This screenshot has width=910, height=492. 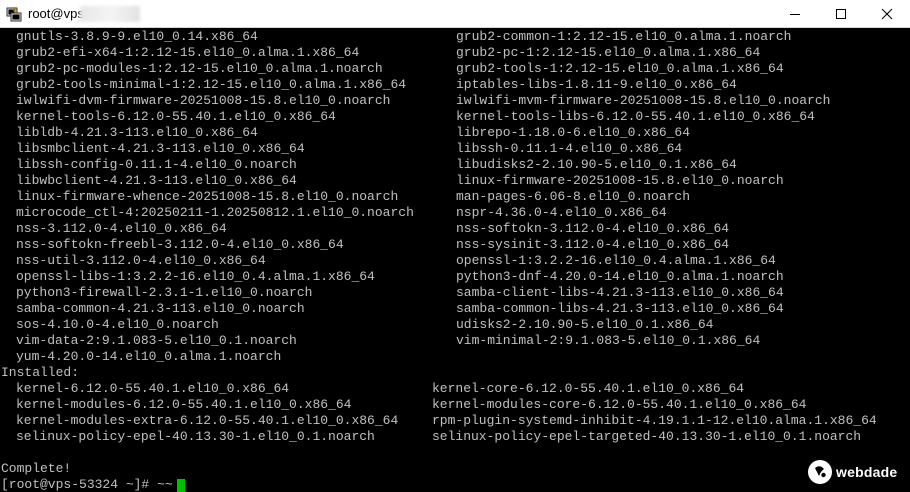 What do you see at coordinates (181, 485) in the screenshot?
I see `text-cursor` at bounding box center [181, 485].